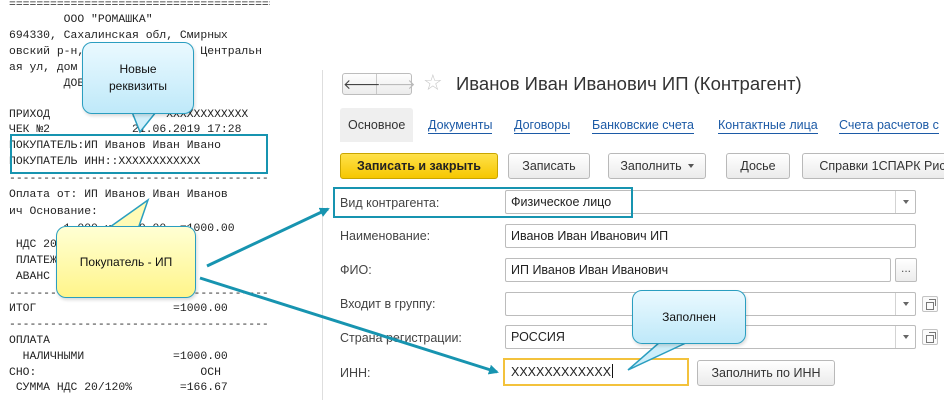  What do you see at coordinates (81, 20) in the screenshot?
I see `receipt-line: ООО "РОМАШКА"` at bounding box center [81, 20].